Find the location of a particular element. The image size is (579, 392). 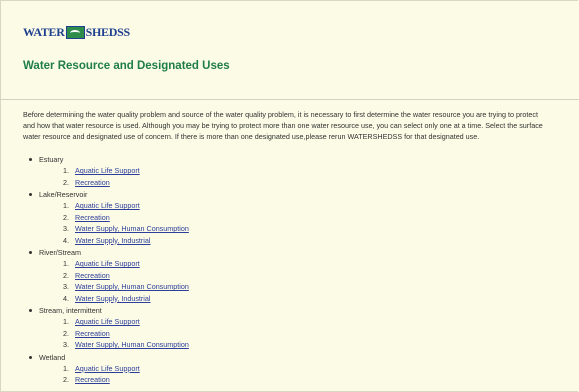

watershedss-logo: WATER SHEDSS is located at coordinates (76, 32).